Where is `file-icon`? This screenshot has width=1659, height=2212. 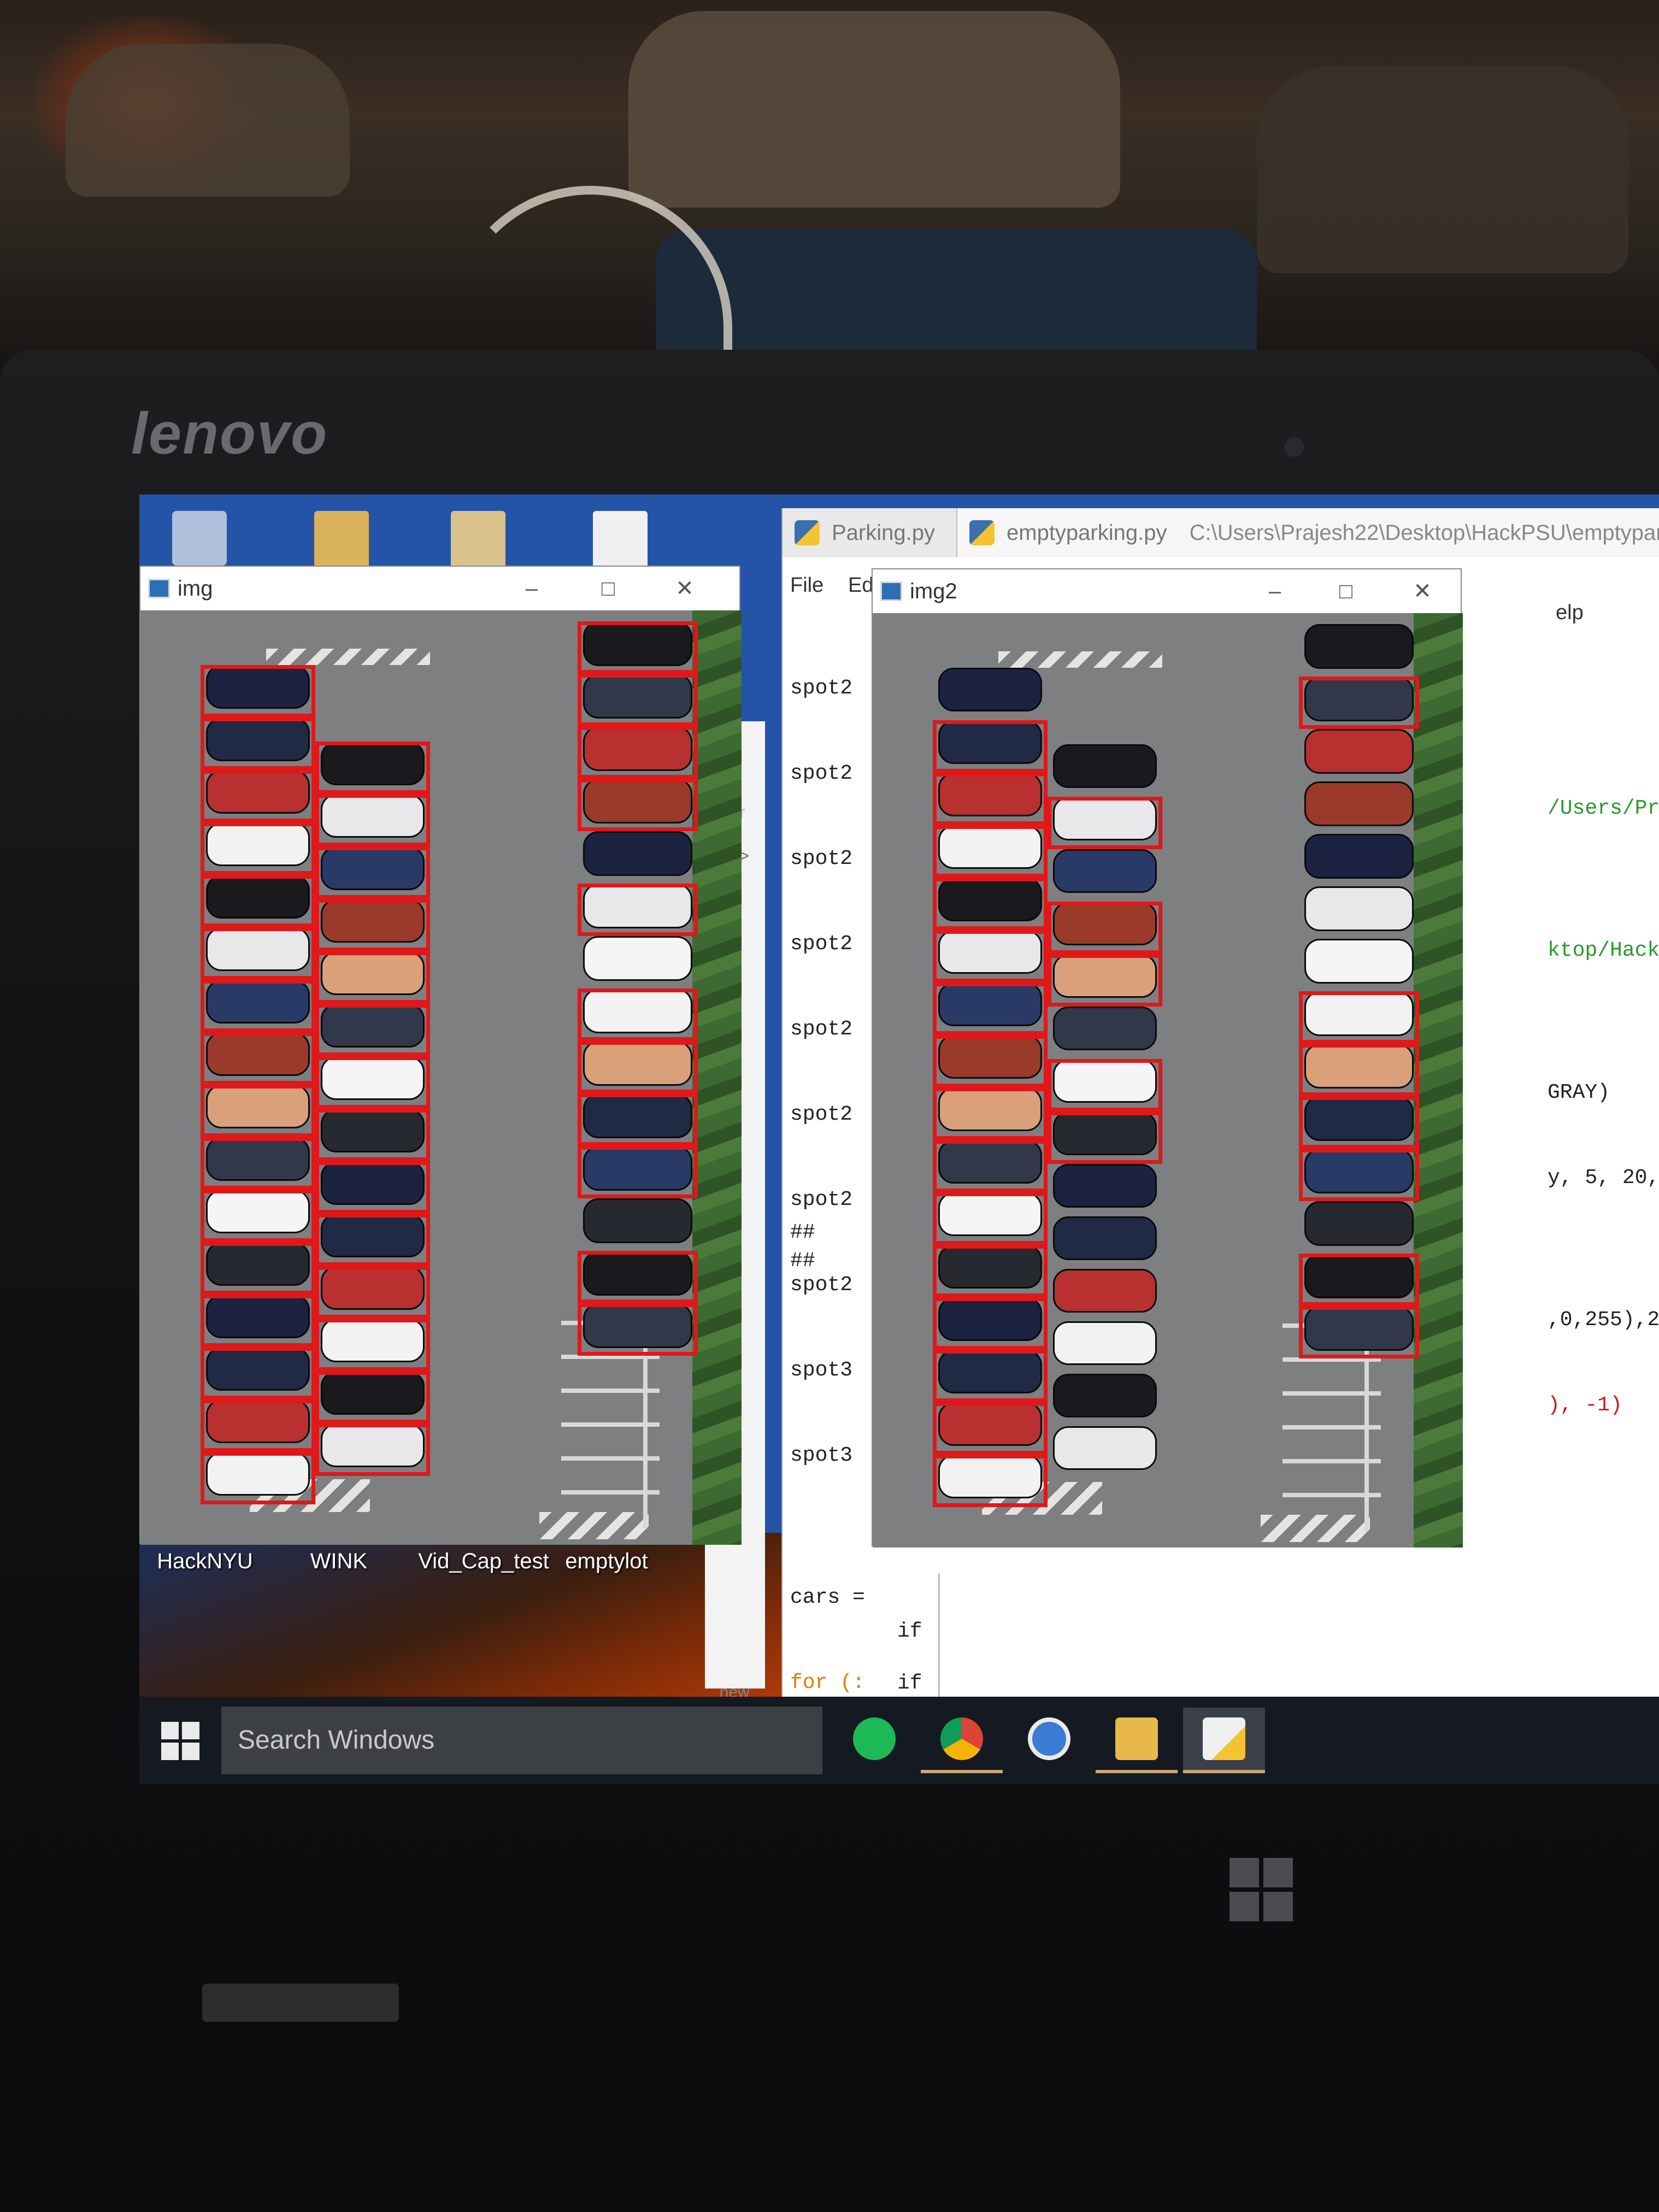
file-icon is located at coordinates (620, 541).